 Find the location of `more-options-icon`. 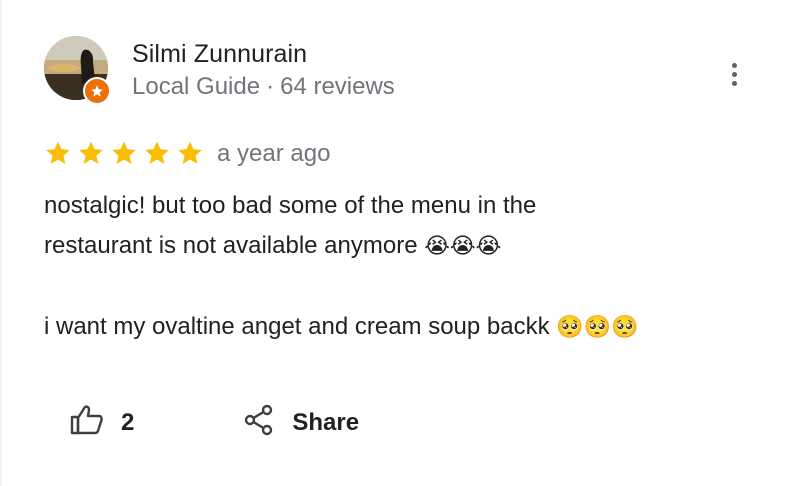

more-options-icon is located at coordinates (734, 74).